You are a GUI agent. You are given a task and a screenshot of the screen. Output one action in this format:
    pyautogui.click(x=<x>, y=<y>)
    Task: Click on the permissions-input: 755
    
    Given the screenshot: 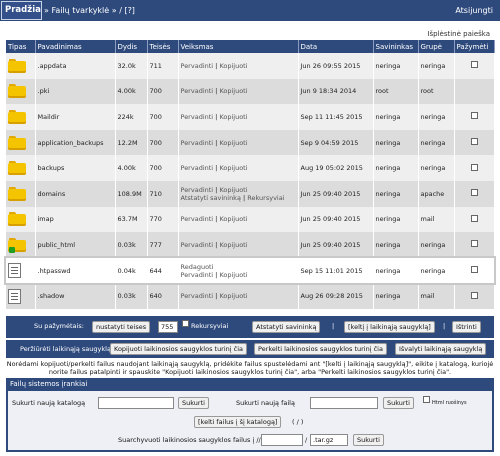 What is the action you would take?
    pyautogui.click(x=168, y=327)
    